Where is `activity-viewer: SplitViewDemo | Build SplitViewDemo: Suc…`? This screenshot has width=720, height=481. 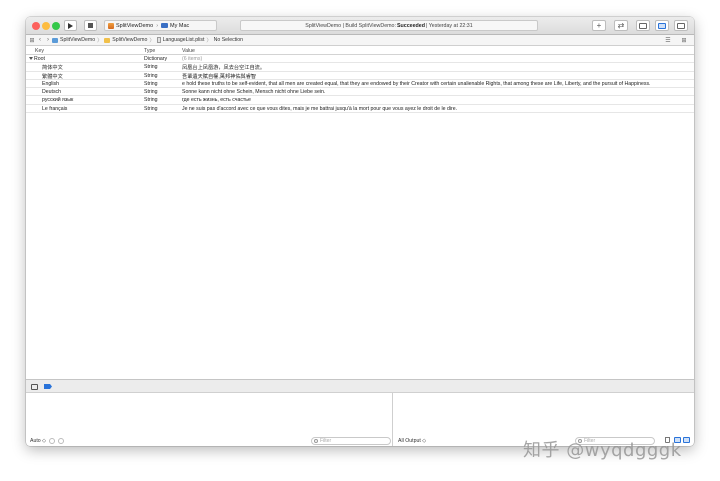 activity-viewer: SplitViewDemo | Build SplitViewDemo: Suc… is located at coordinates (389, 25).